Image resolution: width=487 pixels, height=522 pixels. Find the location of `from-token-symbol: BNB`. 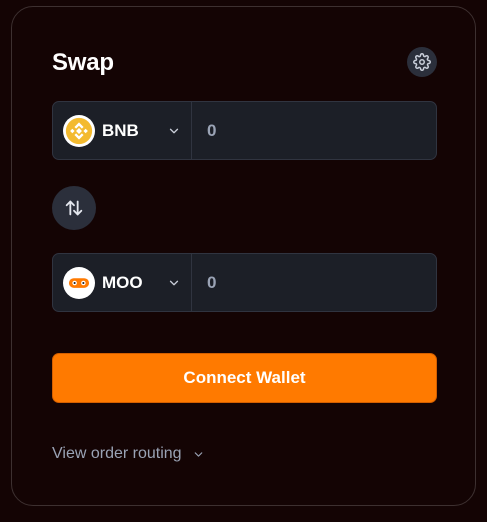

from-token-symbol: BNB is located at coordinates (120, 130).